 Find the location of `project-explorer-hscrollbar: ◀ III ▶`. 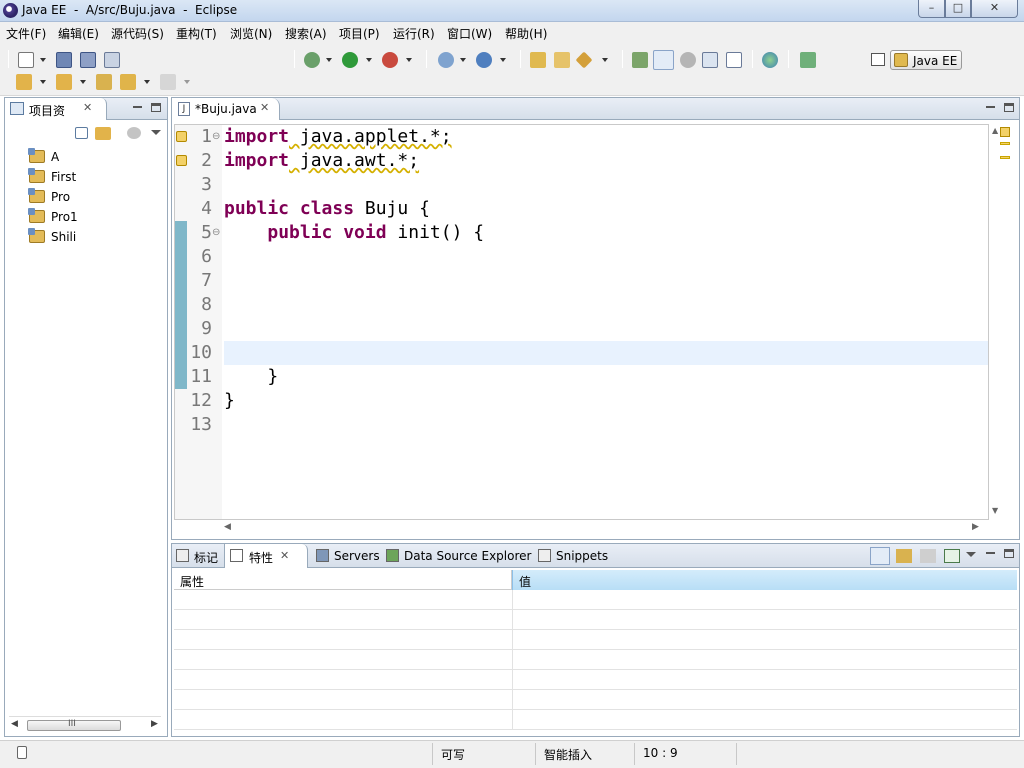

project-explorer-hscrollbar: ◀ III ▶ is located at coordinates (85, 724).